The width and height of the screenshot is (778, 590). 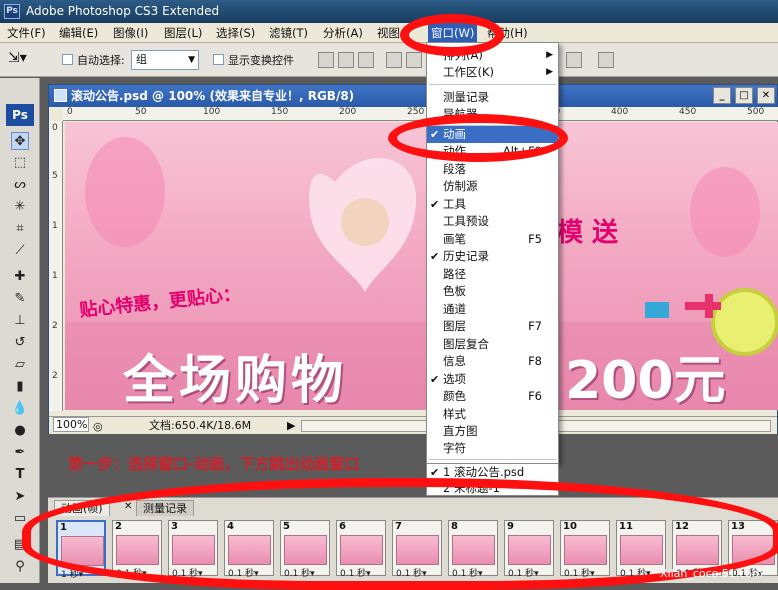 I want to click on menu-item-label: 1 滚动公告.psd, so click(x=484, y=472).